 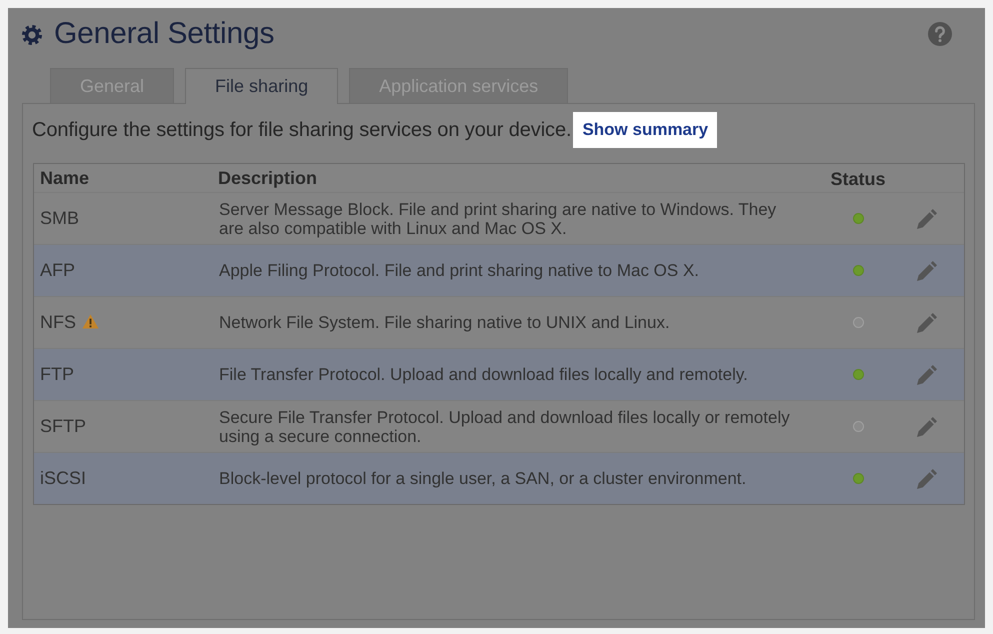 I want to click on service-description: File Transfer Protocol. Upload and download files locally and remotely., so click(x=484, y=374).